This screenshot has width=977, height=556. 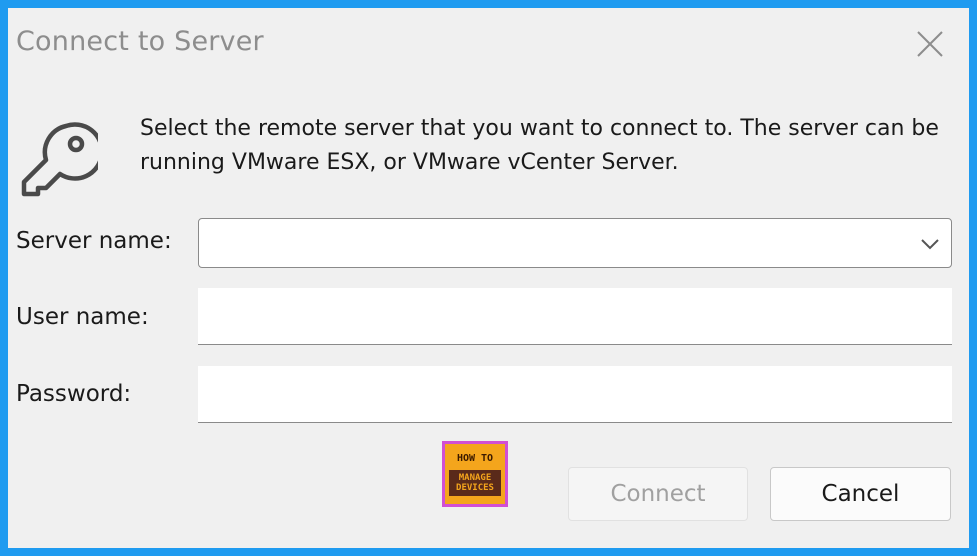 I want to click on dialog-title: Connect to Server, so click(x=140, y=41).